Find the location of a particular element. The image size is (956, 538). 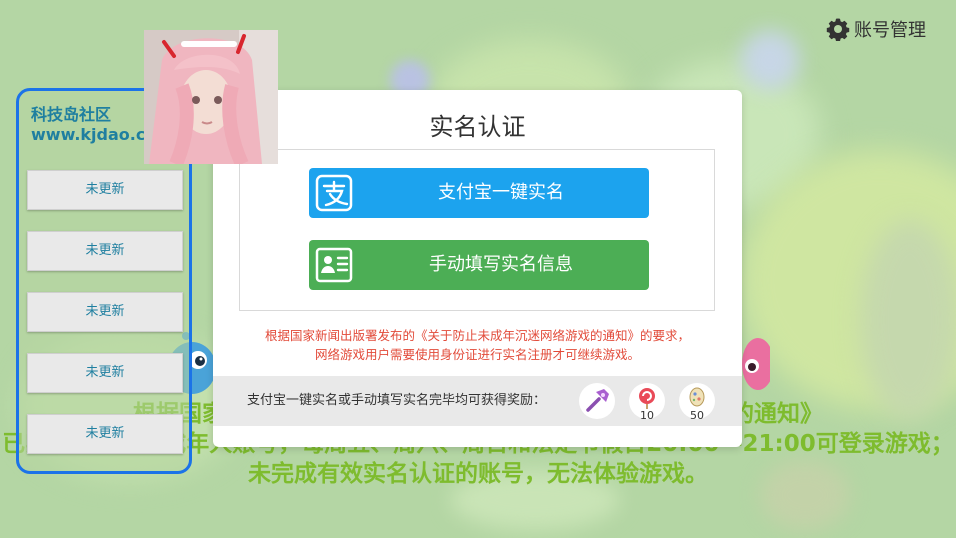

reward-bar: 支付宝一键实名或手动填写实名完毕均可获得奖励： 10 50 is located at coordinates (477, 401).